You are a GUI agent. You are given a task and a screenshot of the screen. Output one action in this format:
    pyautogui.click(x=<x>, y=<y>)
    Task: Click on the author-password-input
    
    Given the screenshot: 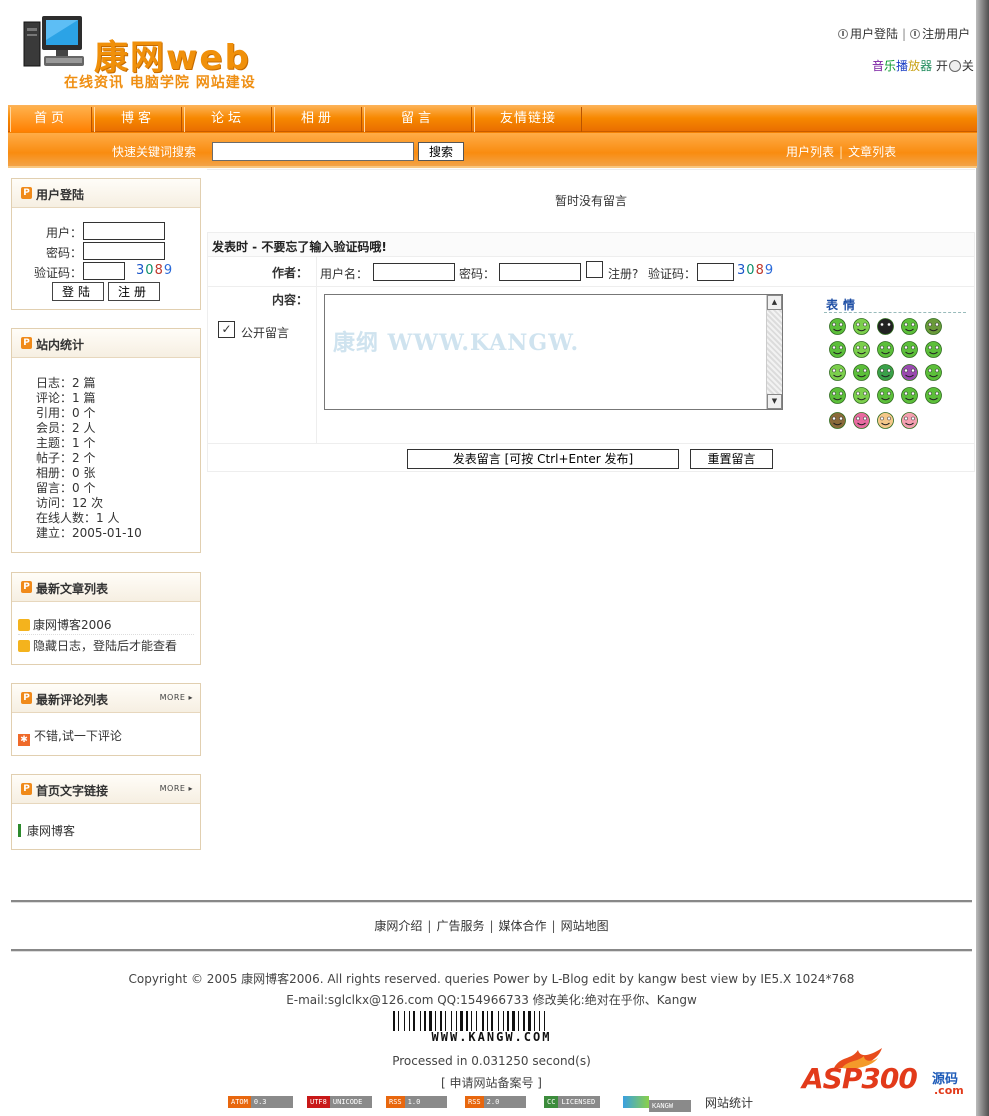 What is the action you would take?
    pyautogui.click(x=540, y=272)
    